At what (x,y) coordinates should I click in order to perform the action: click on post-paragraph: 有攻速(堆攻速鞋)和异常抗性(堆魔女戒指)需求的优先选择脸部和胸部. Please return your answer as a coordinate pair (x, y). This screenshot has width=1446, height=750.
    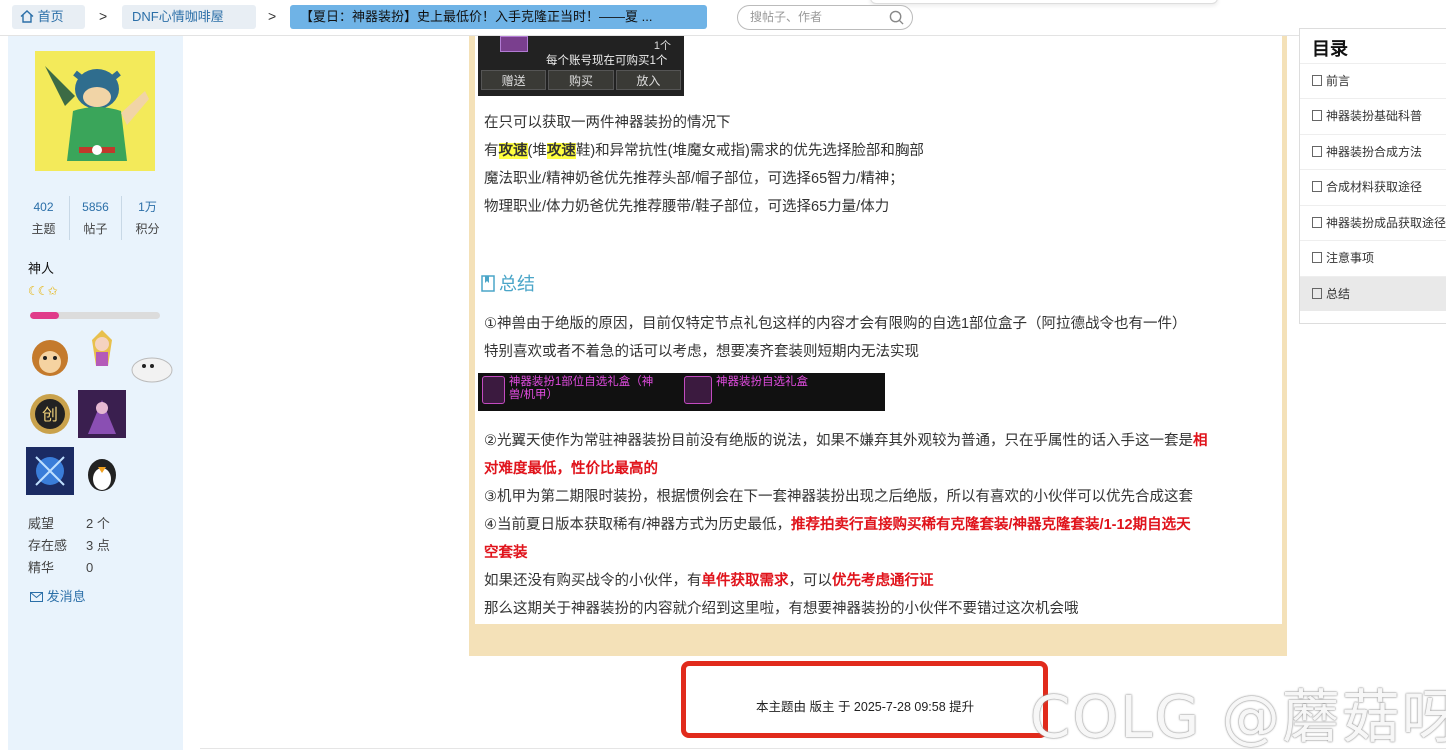
    Looking at the image, I should click on (704, 151).